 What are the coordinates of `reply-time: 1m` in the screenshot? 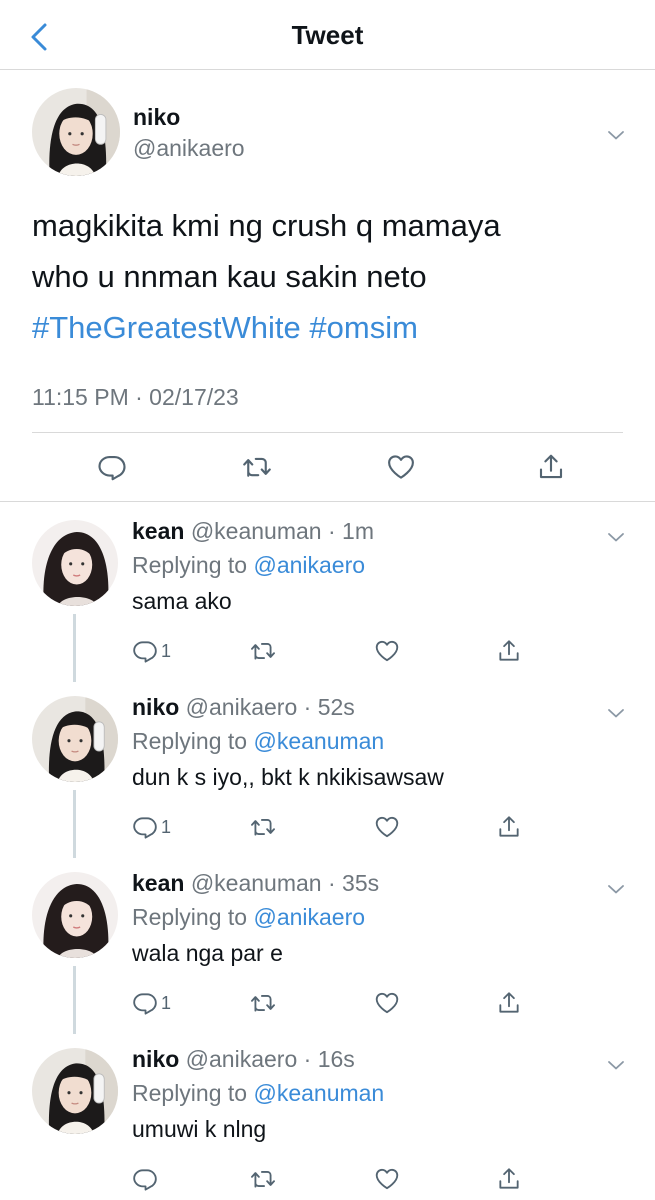 It's located at (358, 531).